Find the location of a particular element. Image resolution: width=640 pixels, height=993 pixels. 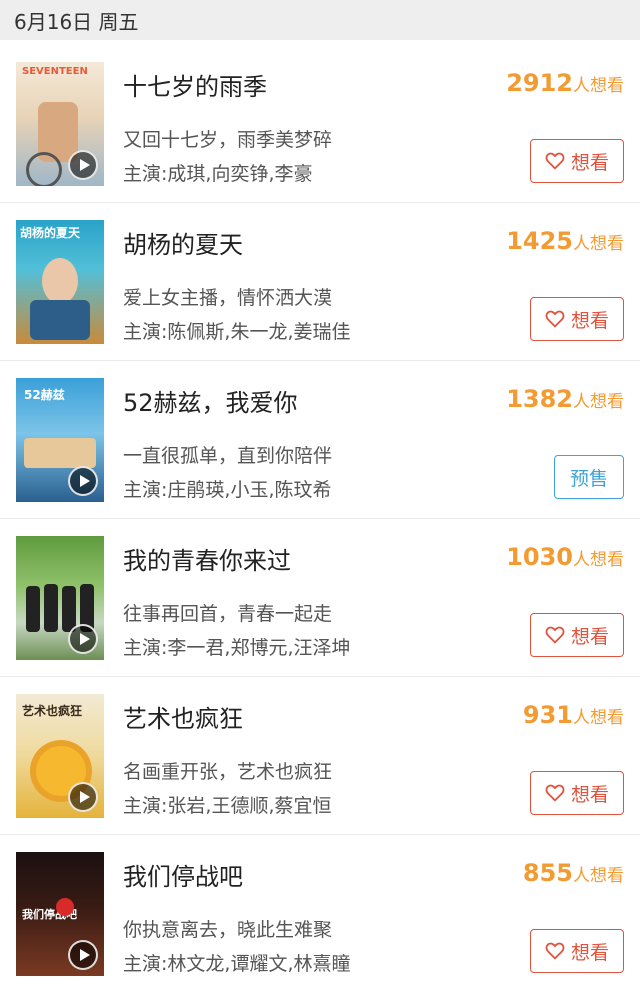

want-count: 855人想看 is located at coordinates (573, 873).